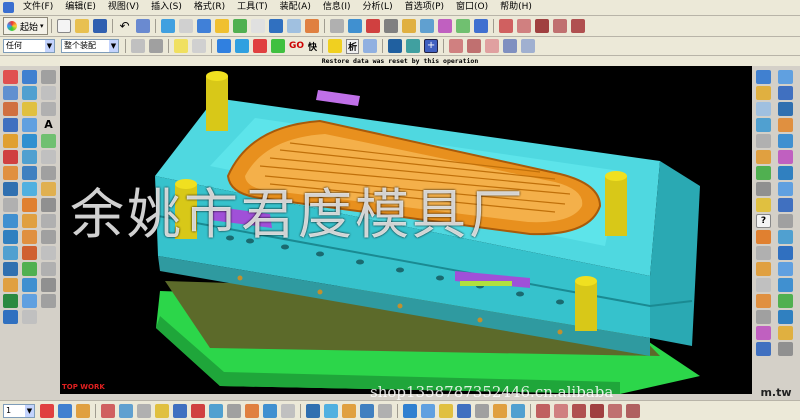 The width and height of the screenshot is (800, 420). I want to click on menu-info: 信息(I), so click(337, 7).